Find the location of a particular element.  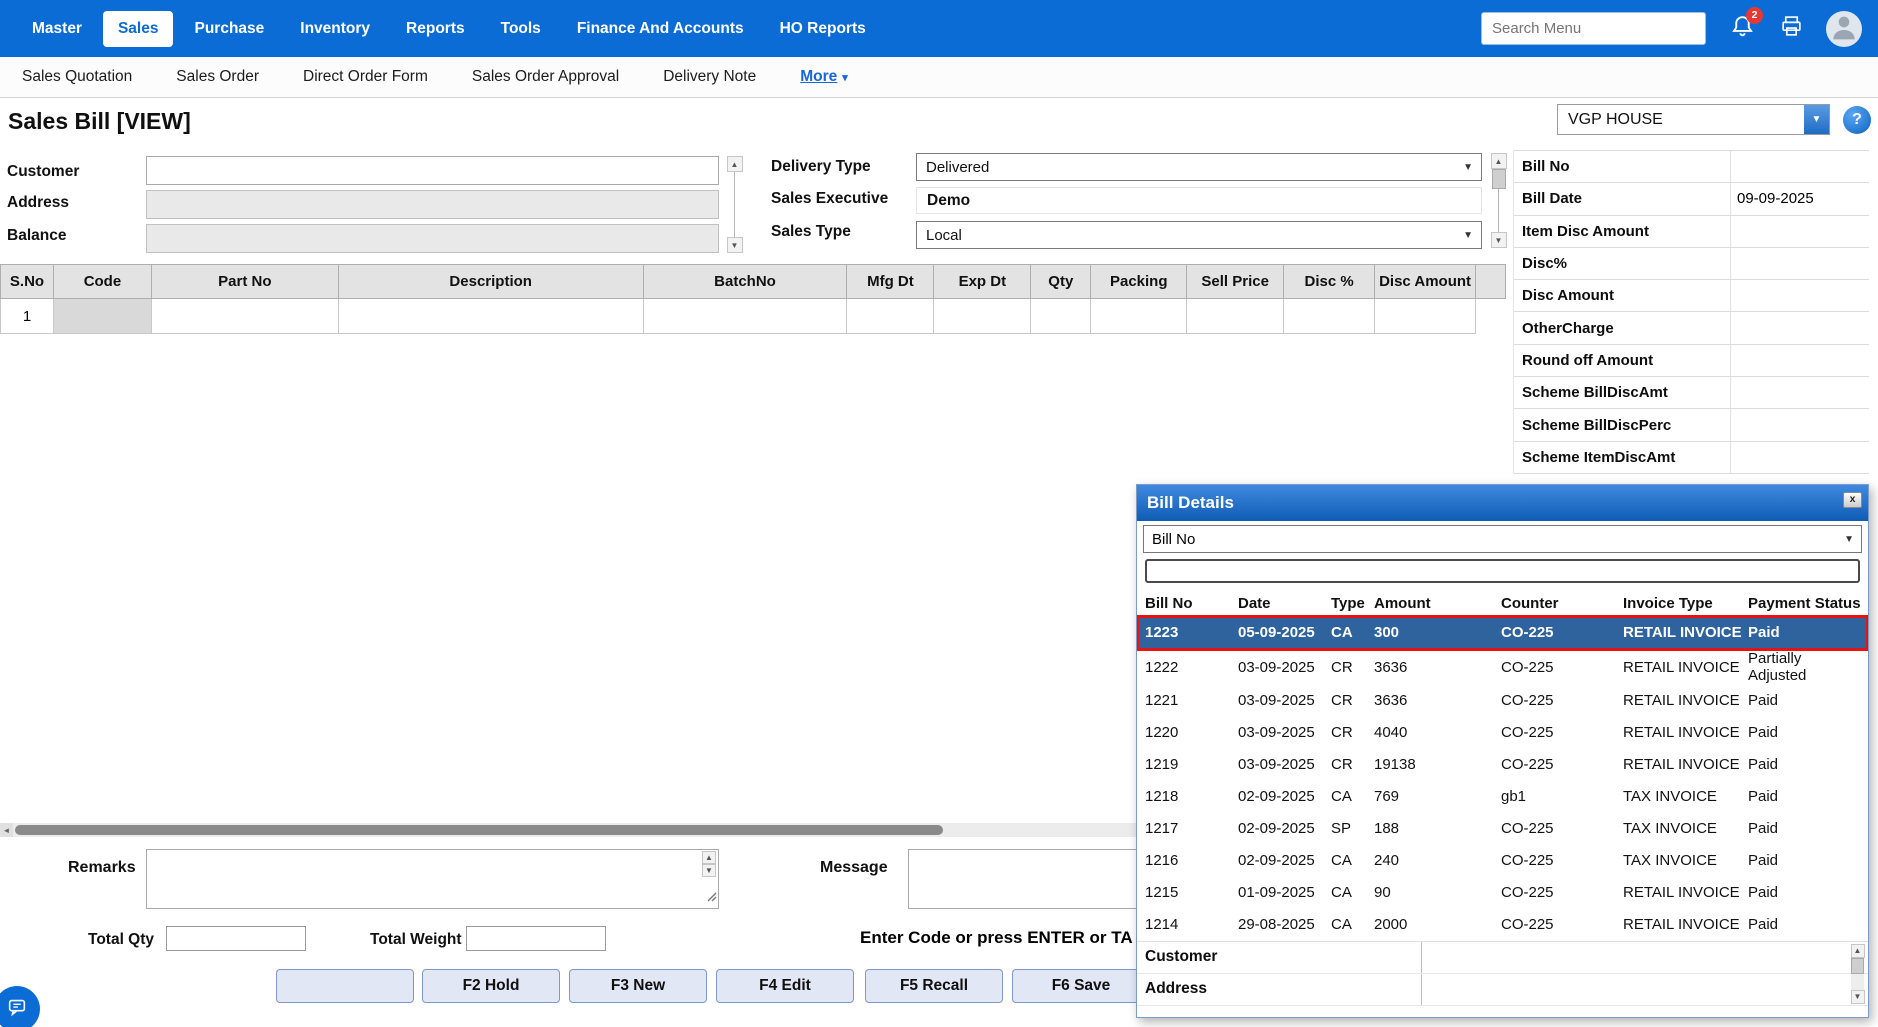

bill-col-header-type: Type is located at coordinates (1352, 603).